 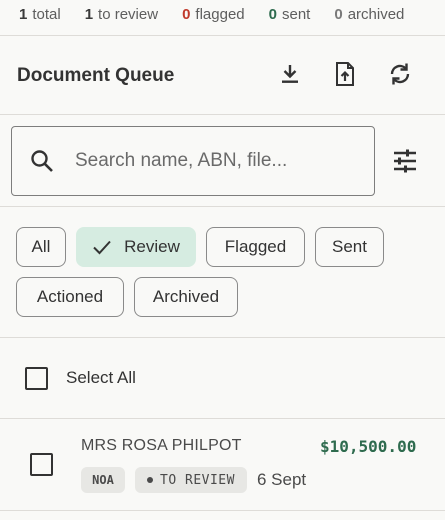 I want to click on upload-file-icon, so click(x=345, y=74).